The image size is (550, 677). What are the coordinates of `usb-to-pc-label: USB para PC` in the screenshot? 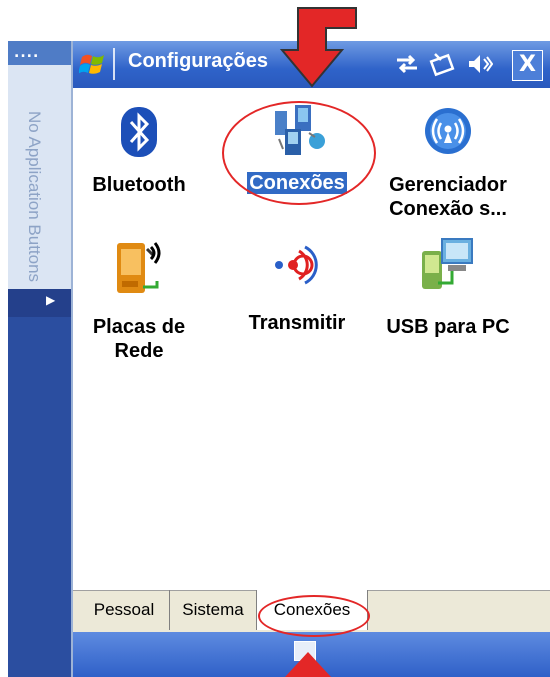 It's located at (448, 327).